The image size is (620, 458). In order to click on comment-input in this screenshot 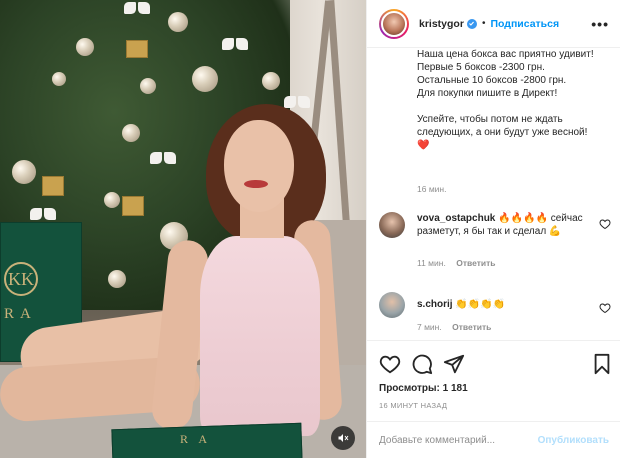, I will do `click(458, 440)`.